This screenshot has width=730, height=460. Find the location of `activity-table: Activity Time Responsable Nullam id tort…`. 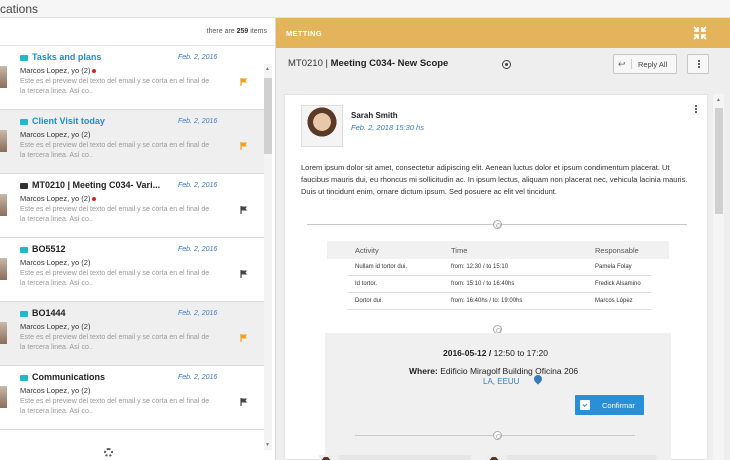

activity-table: Activity Time Responsable Nullam id tort… is located at coordinates (498, 275).